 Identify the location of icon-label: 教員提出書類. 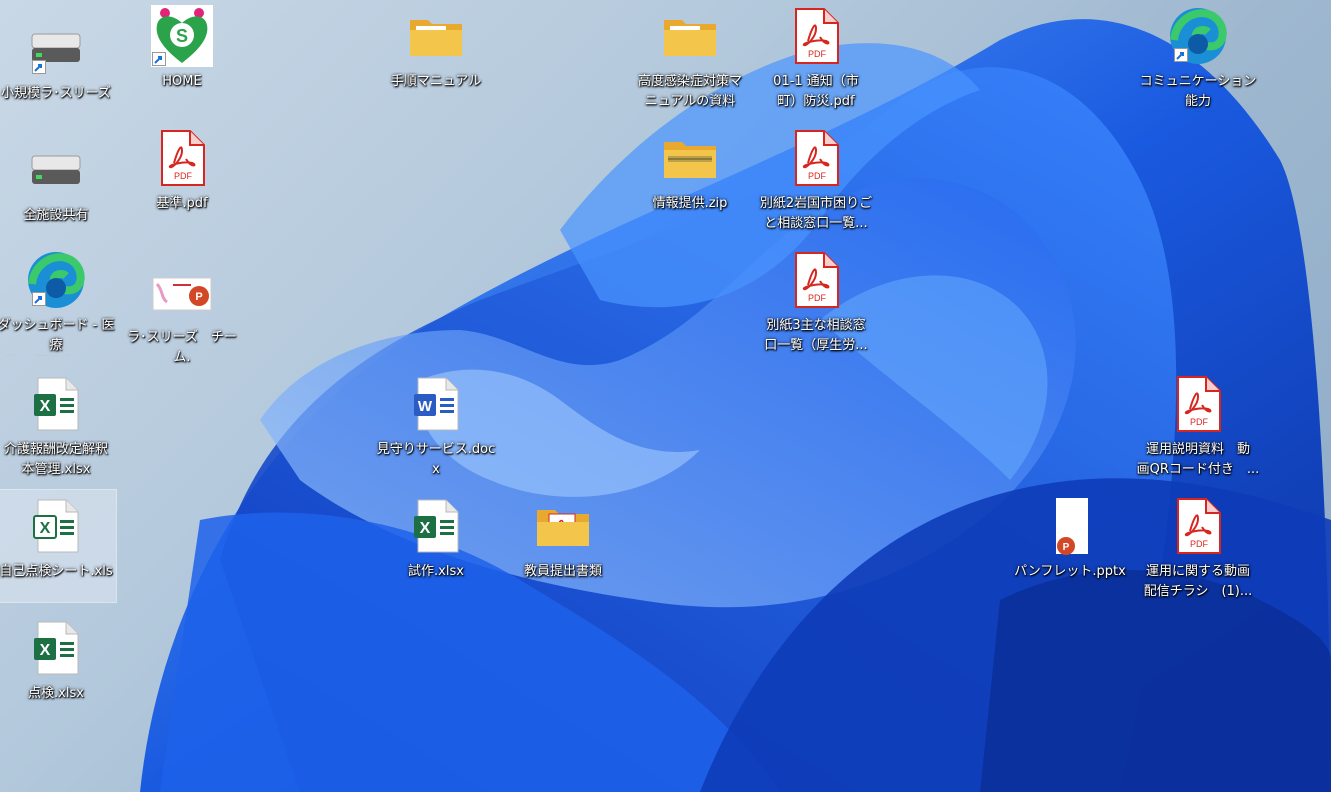
(562, 571).